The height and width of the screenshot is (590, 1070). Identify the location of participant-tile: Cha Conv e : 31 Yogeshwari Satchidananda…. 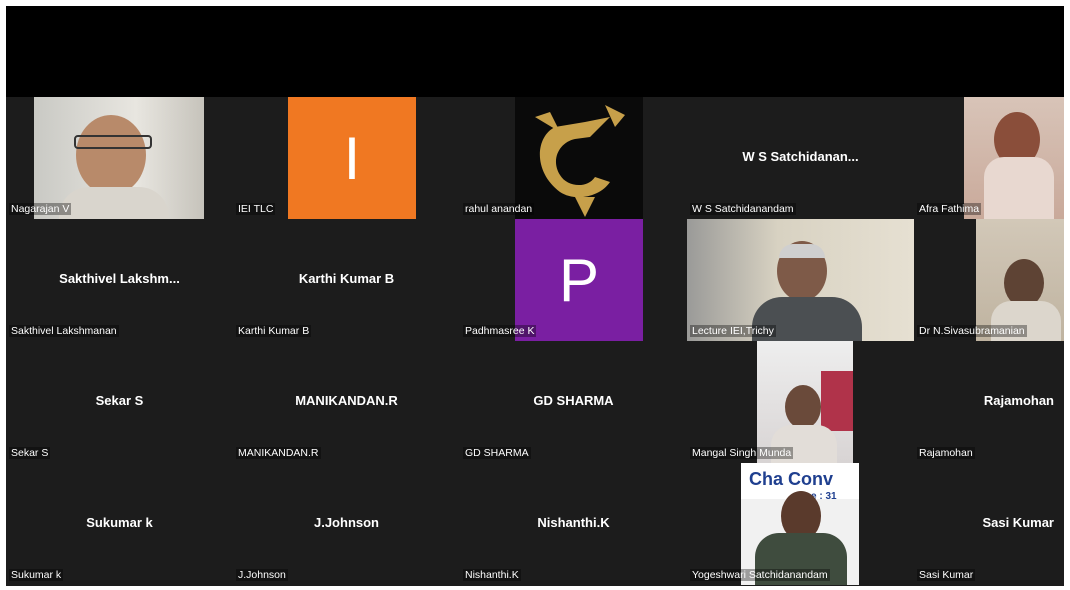
(800, 524).